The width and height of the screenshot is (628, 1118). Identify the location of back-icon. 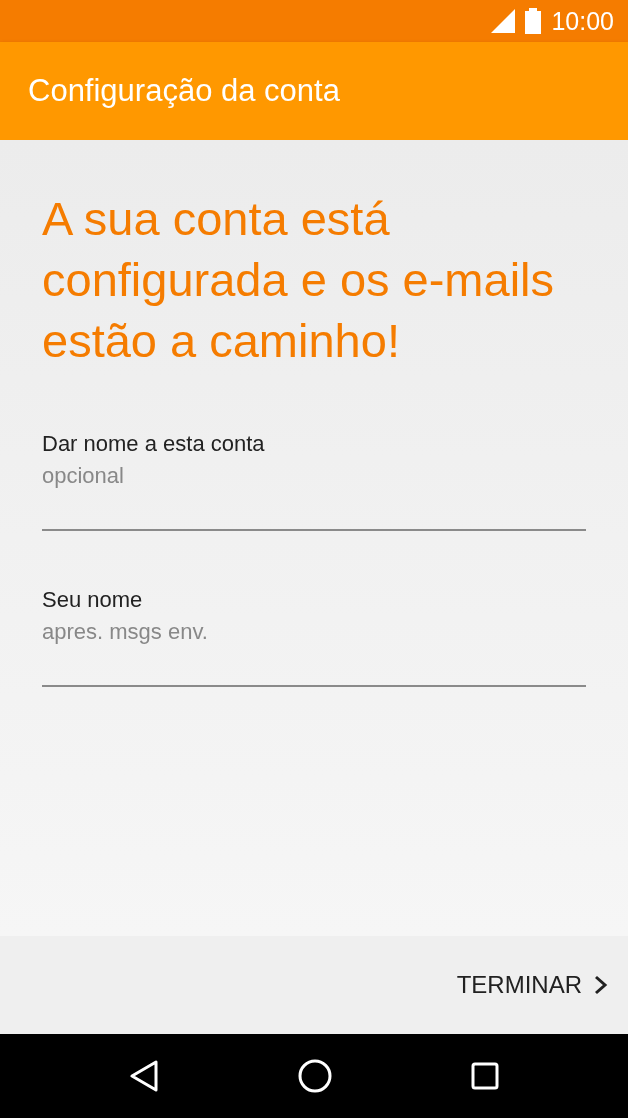
(144, 1076).